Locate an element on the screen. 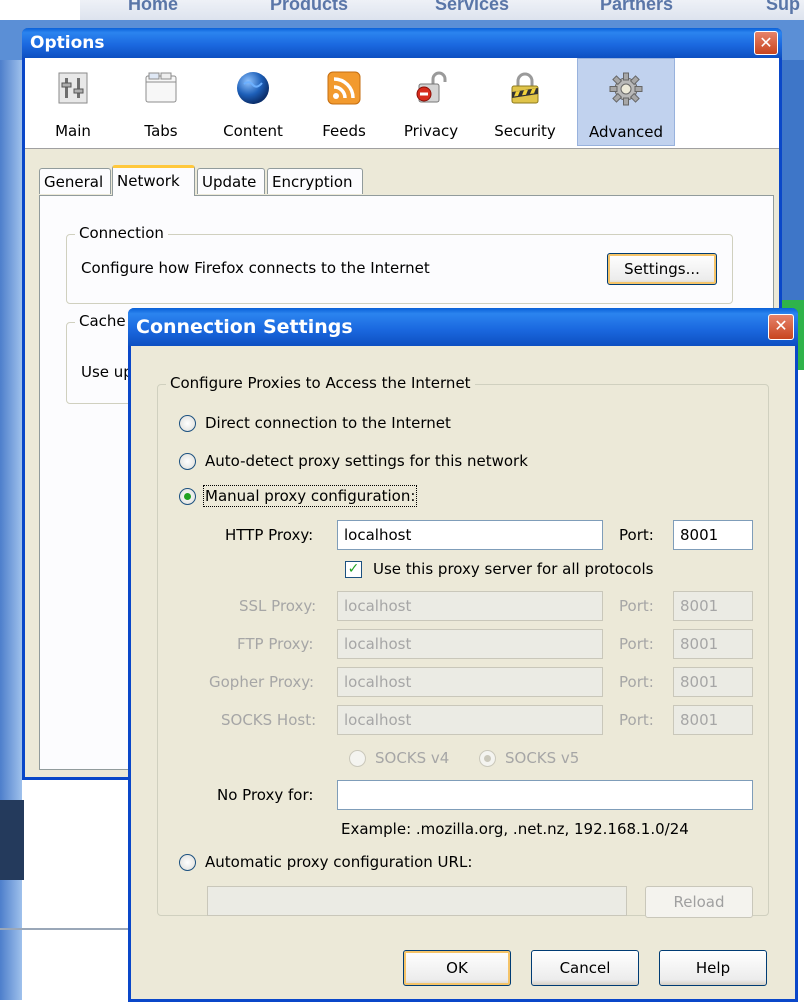 This screenshot has width=804, height=1008. toolbar-tabs-label: Tabs is located at coordinates (161, 131).